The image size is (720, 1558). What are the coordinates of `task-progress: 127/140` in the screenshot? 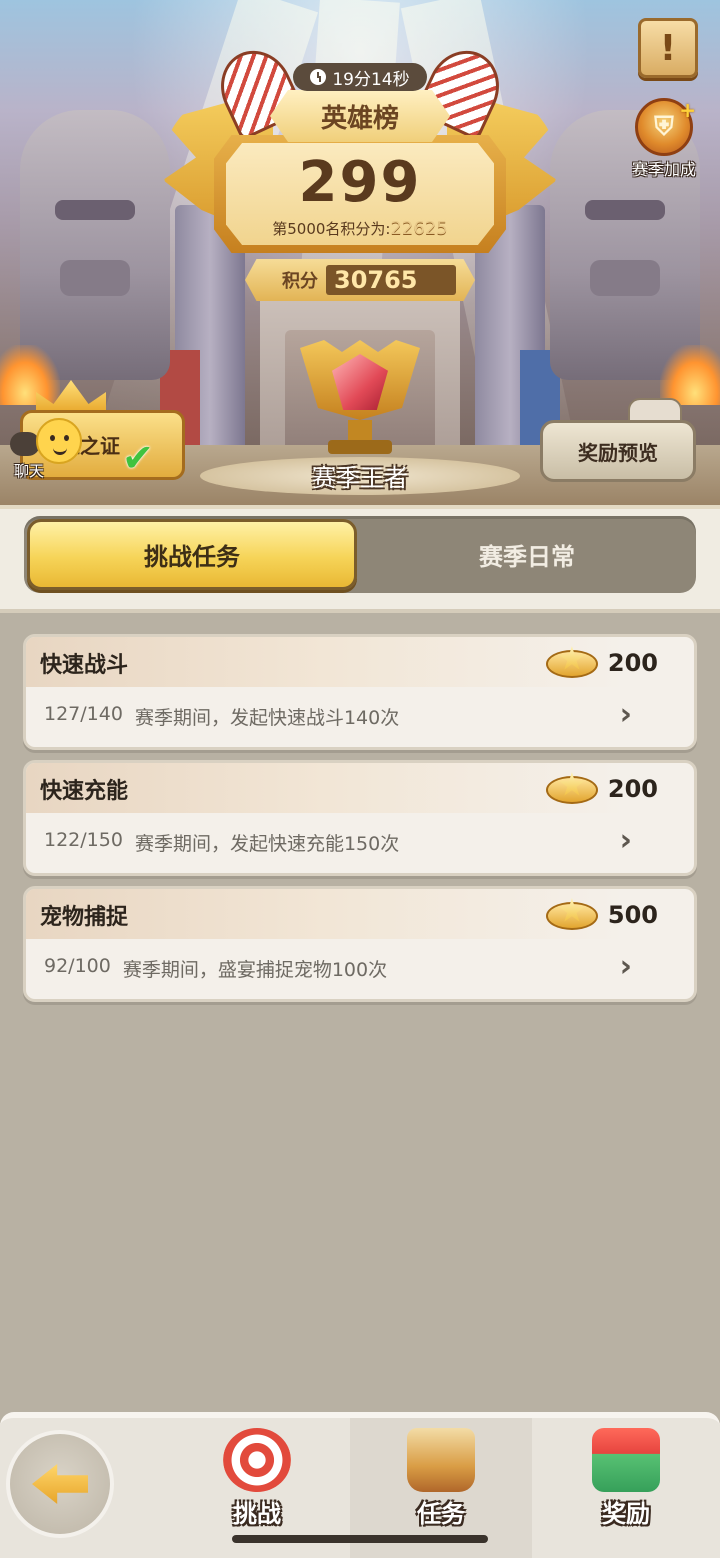 It's located at (83, 714).